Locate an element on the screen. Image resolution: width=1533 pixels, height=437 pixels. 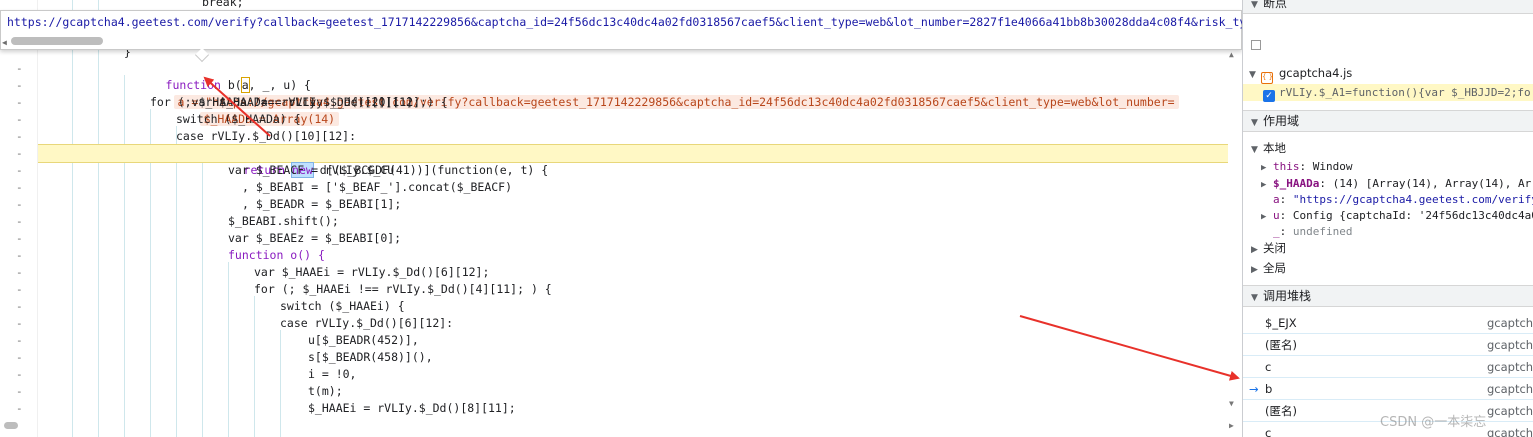
var-name: this is located at coordinates (1286, 166).